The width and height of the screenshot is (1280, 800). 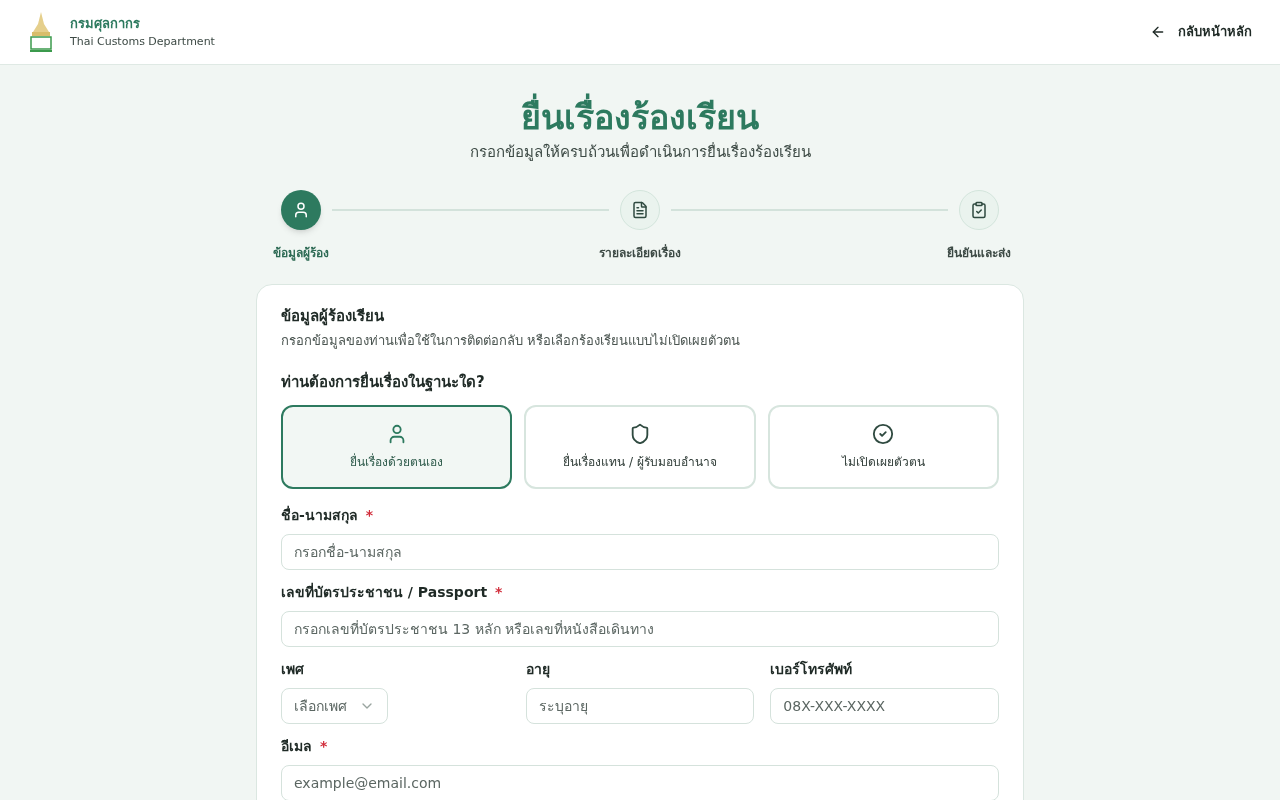 I want to click on field-label: เบอร์โทรศัพท์, so click(x=811, y=669).